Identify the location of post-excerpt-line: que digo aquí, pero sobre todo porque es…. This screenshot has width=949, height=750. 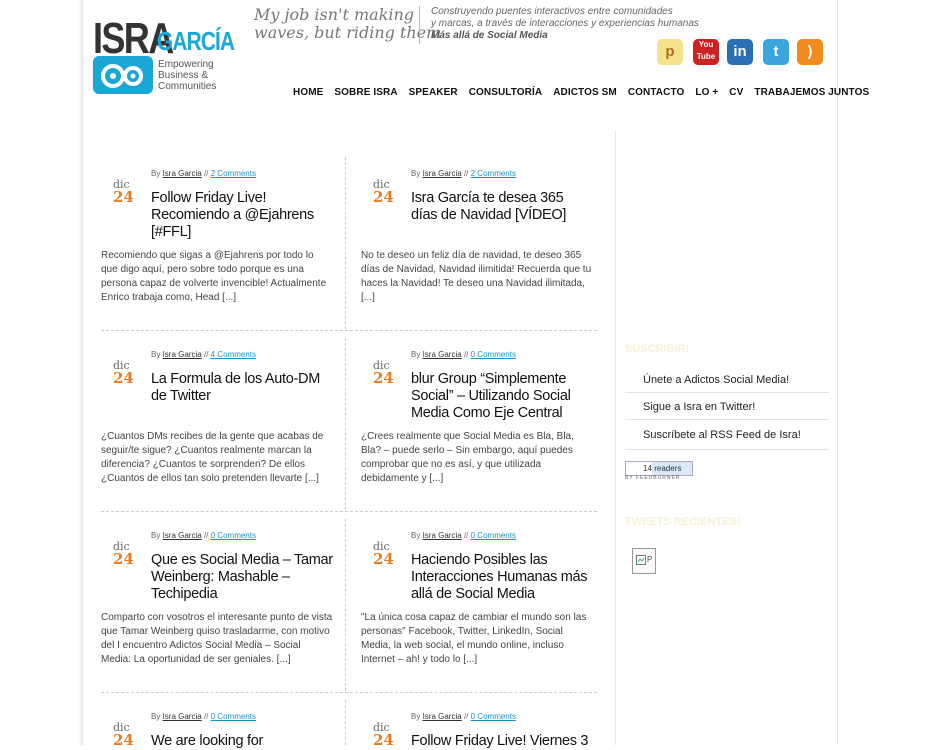
(202, 269).